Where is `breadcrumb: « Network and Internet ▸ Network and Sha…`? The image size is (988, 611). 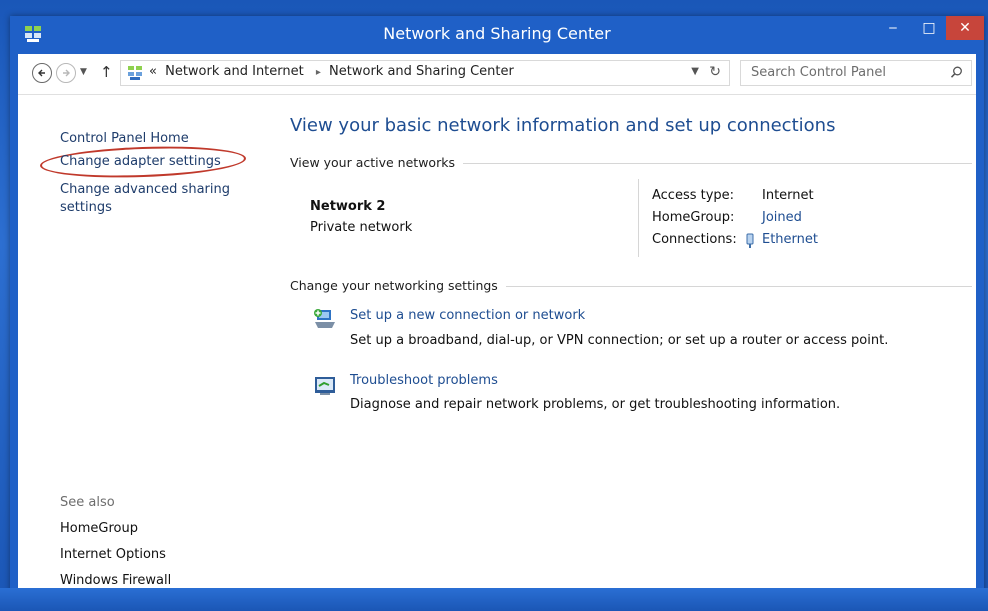
breadcrumb: « Network and Internet ▸ Network and Sha… is located at coordinates (333, 71).